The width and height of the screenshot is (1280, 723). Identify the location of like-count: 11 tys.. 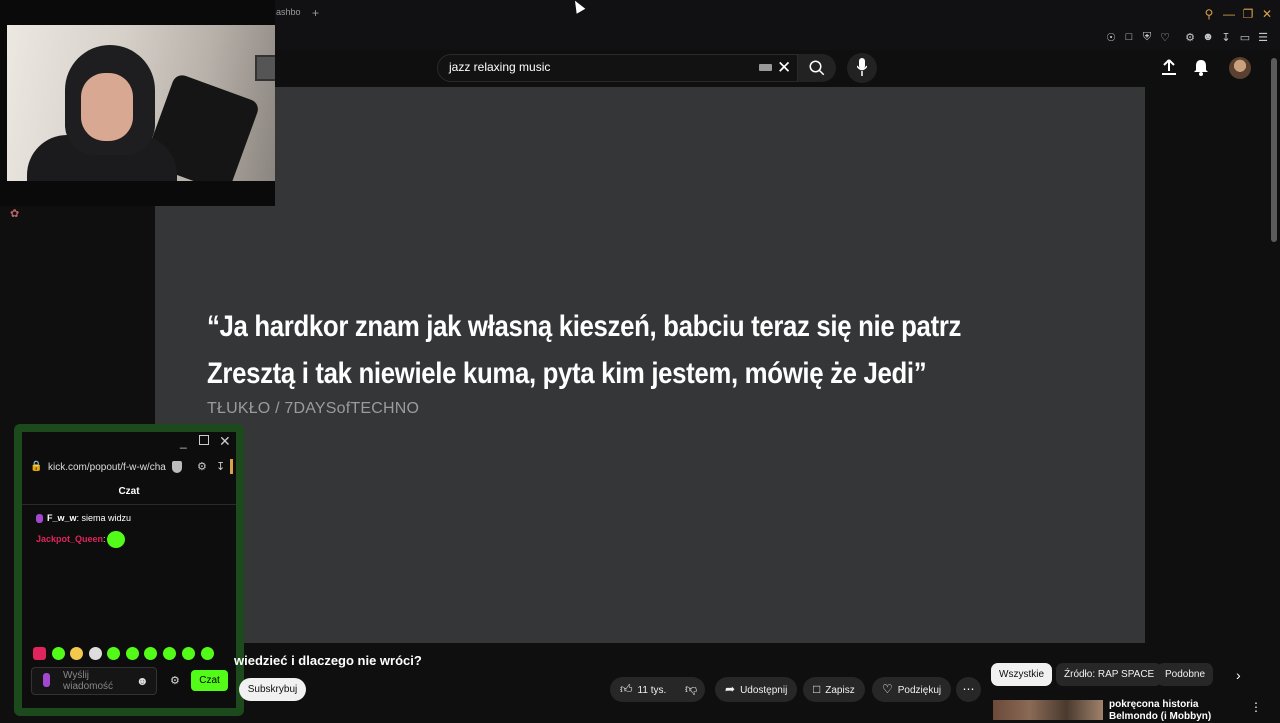
(652, 690).